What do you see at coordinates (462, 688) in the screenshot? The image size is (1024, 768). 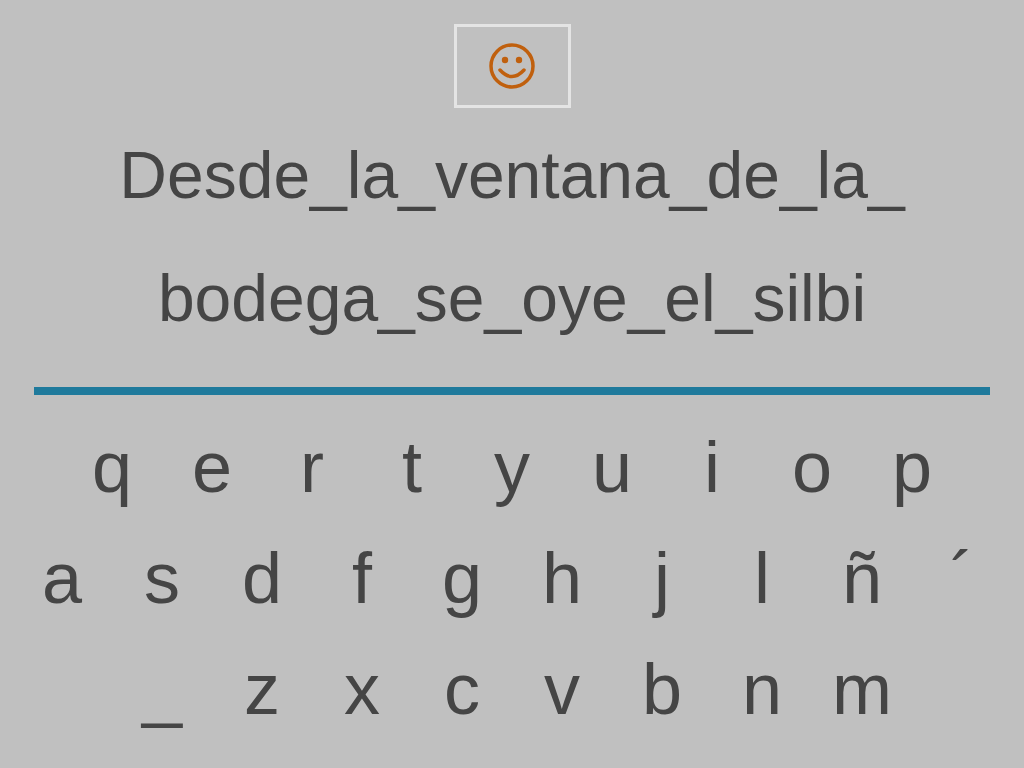 I see `letter-key: c` at bounding box center [462, 688].